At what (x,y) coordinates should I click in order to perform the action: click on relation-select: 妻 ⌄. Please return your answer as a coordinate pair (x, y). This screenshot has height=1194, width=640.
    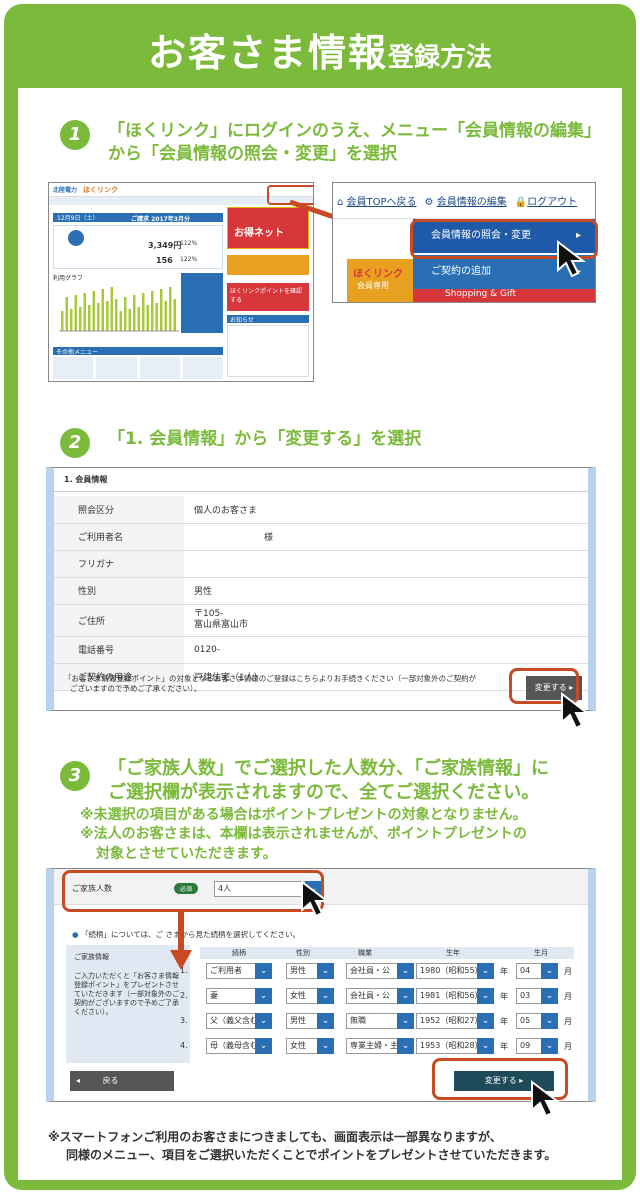
    Looking at the image, I should click on (239, 996).